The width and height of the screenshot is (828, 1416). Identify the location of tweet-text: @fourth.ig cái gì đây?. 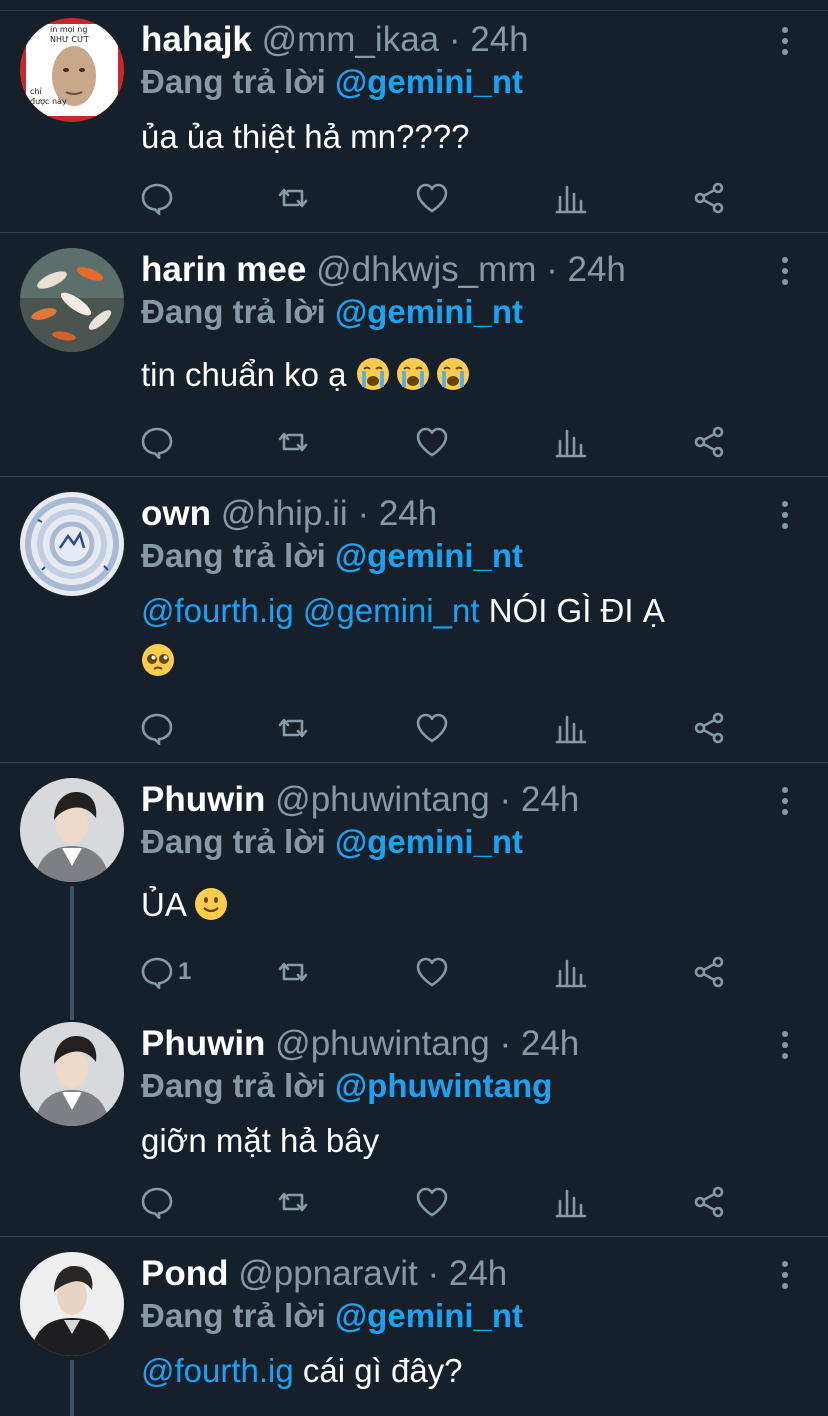
(461, 1371).